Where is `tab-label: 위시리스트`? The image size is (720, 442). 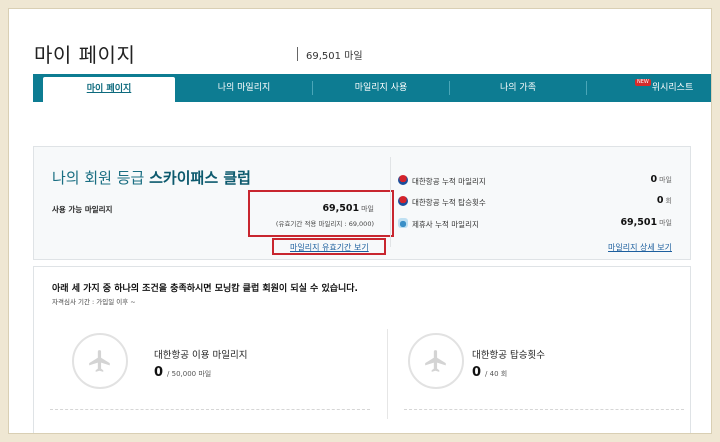
tab-label: 위시리스트 is located at coordinates (672, 88).